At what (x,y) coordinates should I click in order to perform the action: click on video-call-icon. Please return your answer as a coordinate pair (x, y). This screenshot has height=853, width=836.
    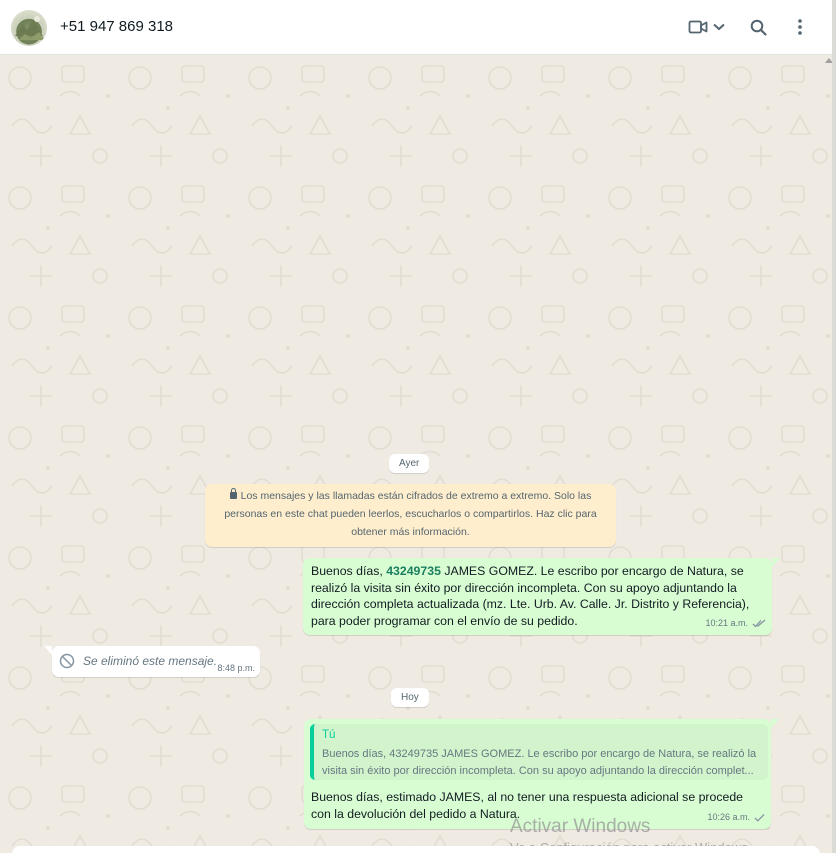
    Looking at the image, I should click on (698, 27).